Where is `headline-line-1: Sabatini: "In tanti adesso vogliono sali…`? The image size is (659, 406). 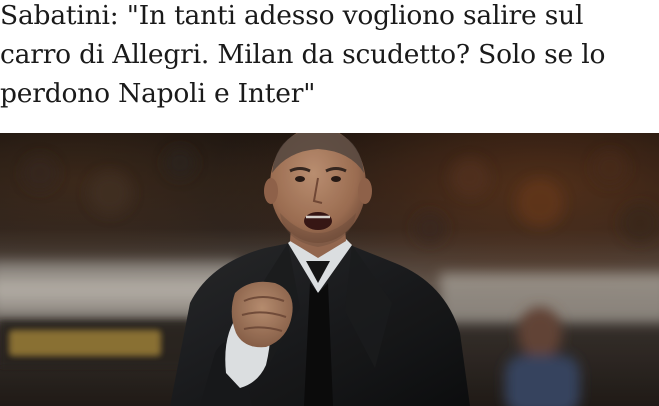 headline-line-1: Sabatini: "In tanti adesso vogliono sali… is located at coordinates (292, 15).